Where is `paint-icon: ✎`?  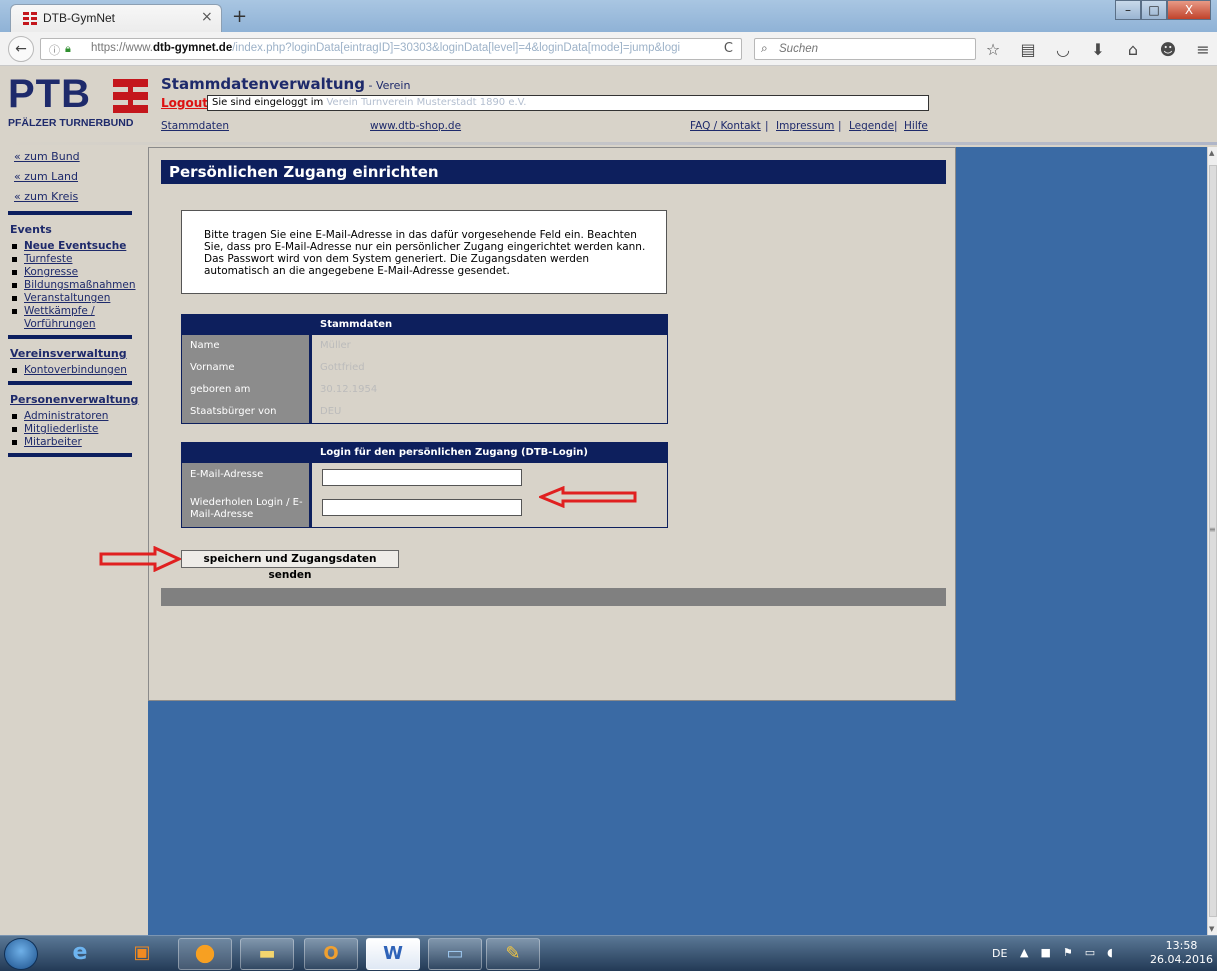
paint-icon: ✎ is located at coordinates (513, 954).